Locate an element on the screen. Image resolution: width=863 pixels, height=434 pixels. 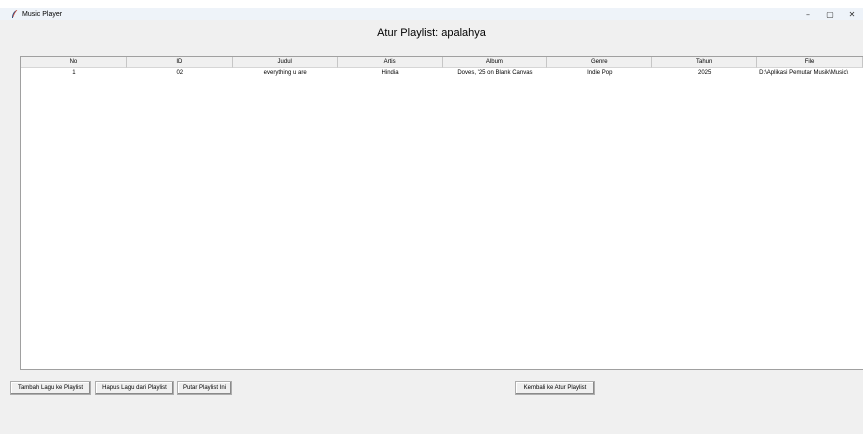
column-header-album: Album is located at coordinates (495, 62).